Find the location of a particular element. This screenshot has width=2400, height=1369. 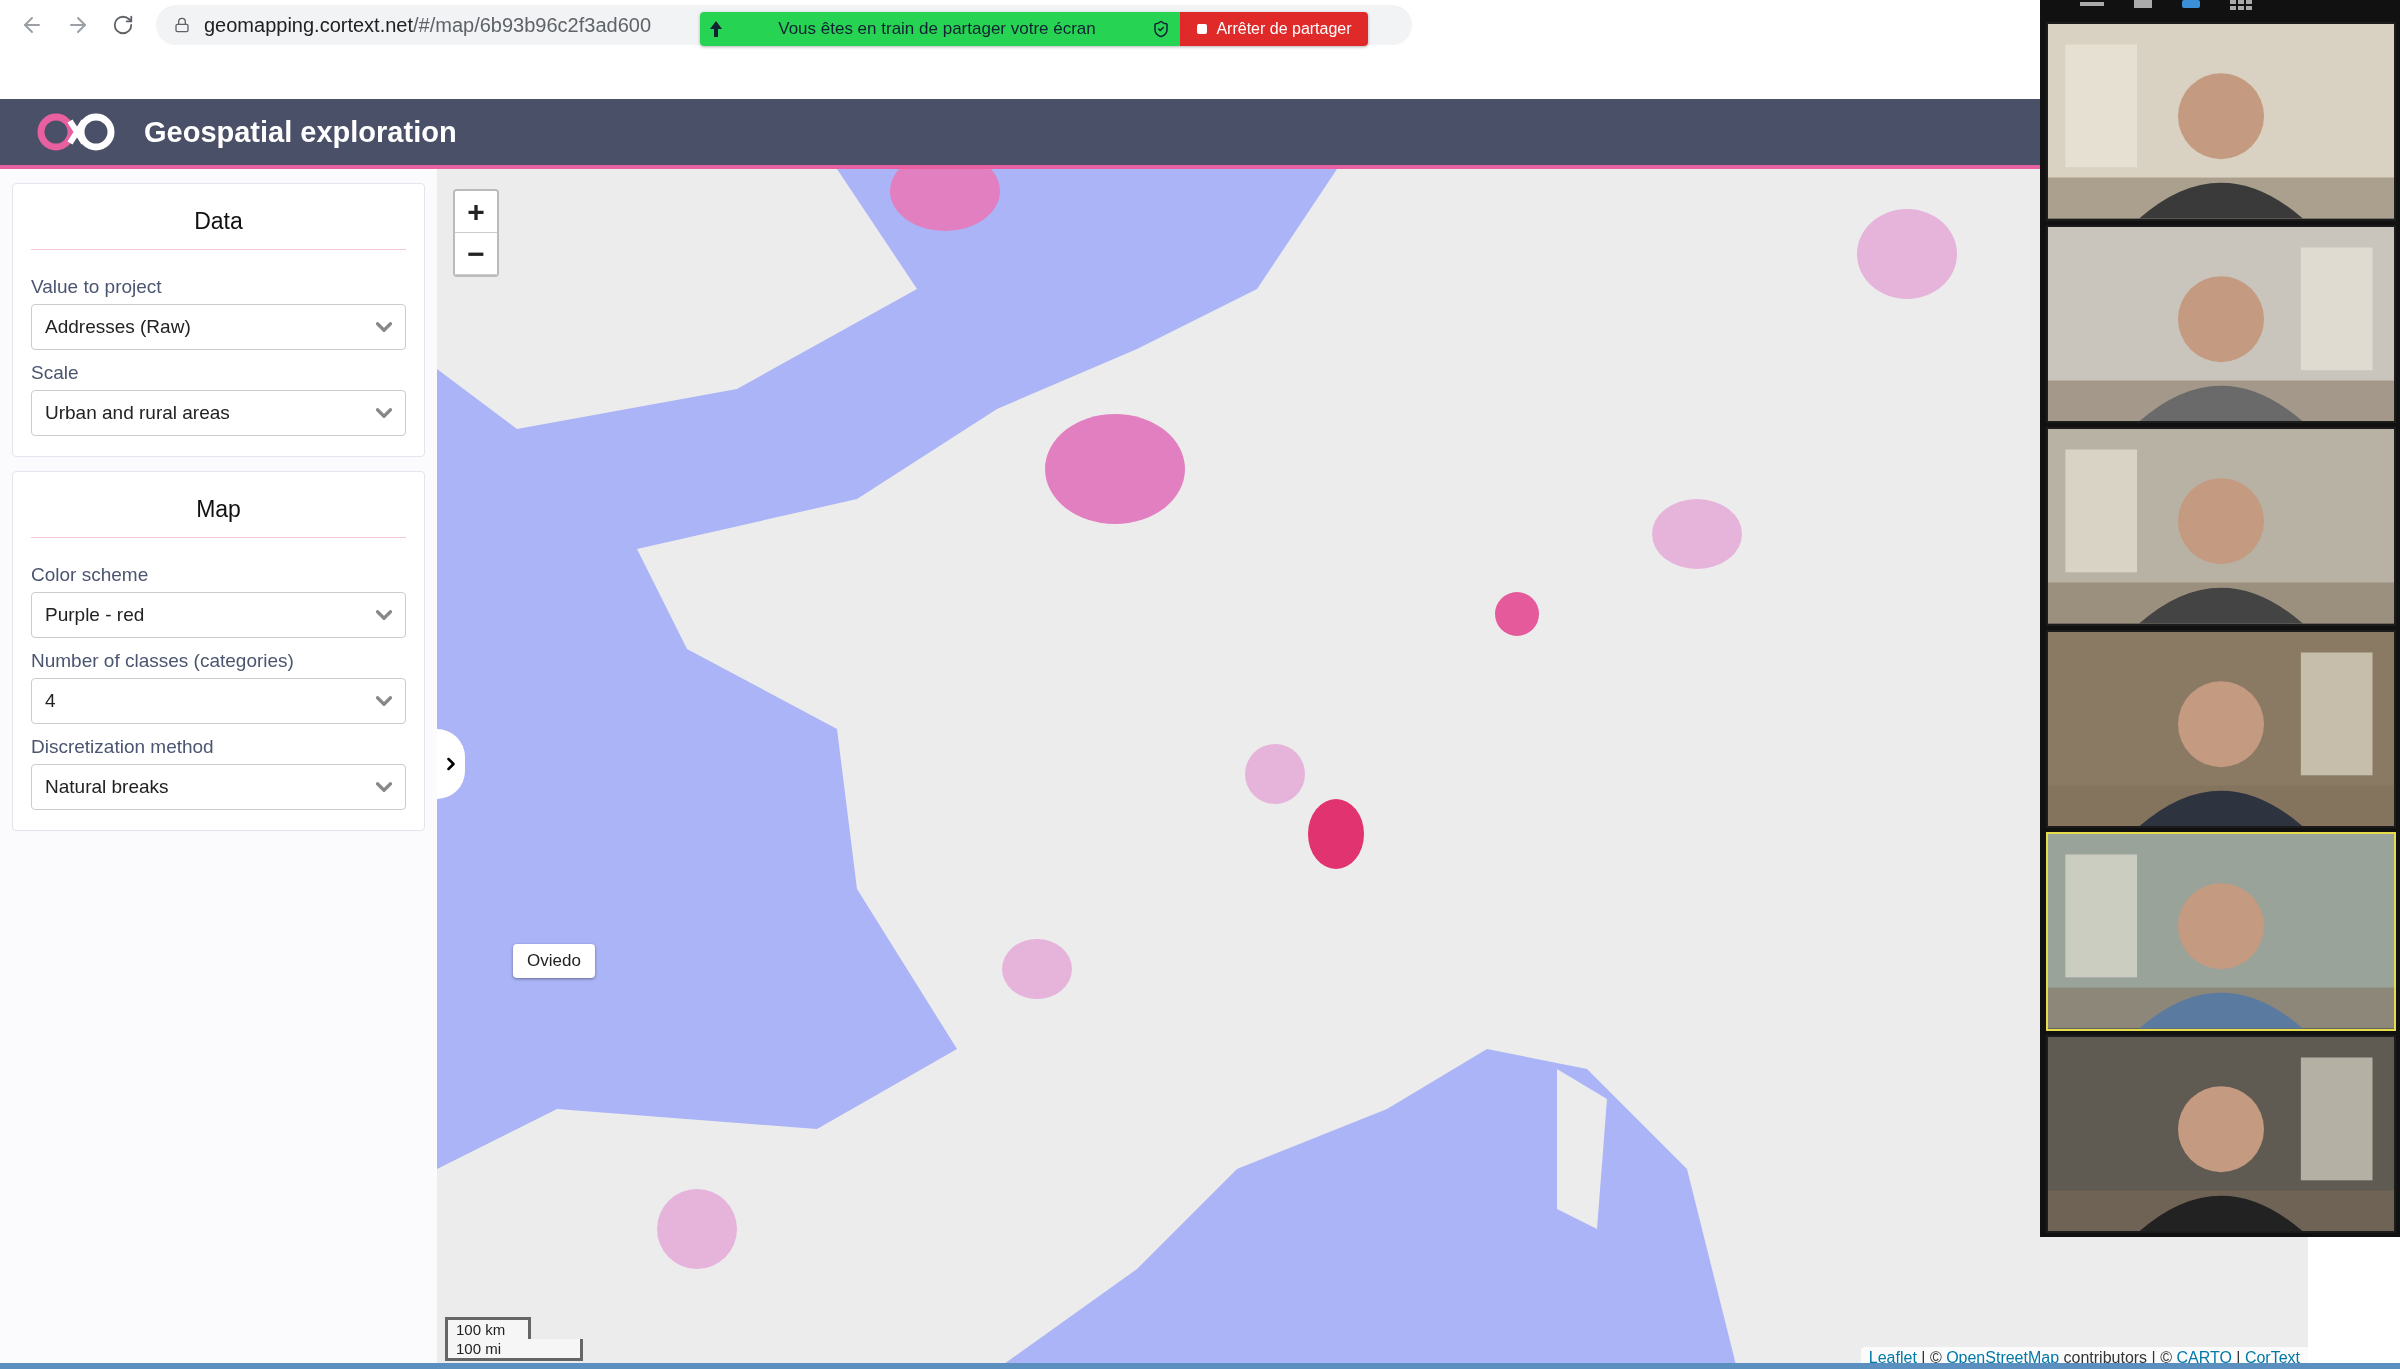

address-text: geomapping.cortext.net/#/map/6b93b96c2f3ad600 is located at coordinates (427, 25).